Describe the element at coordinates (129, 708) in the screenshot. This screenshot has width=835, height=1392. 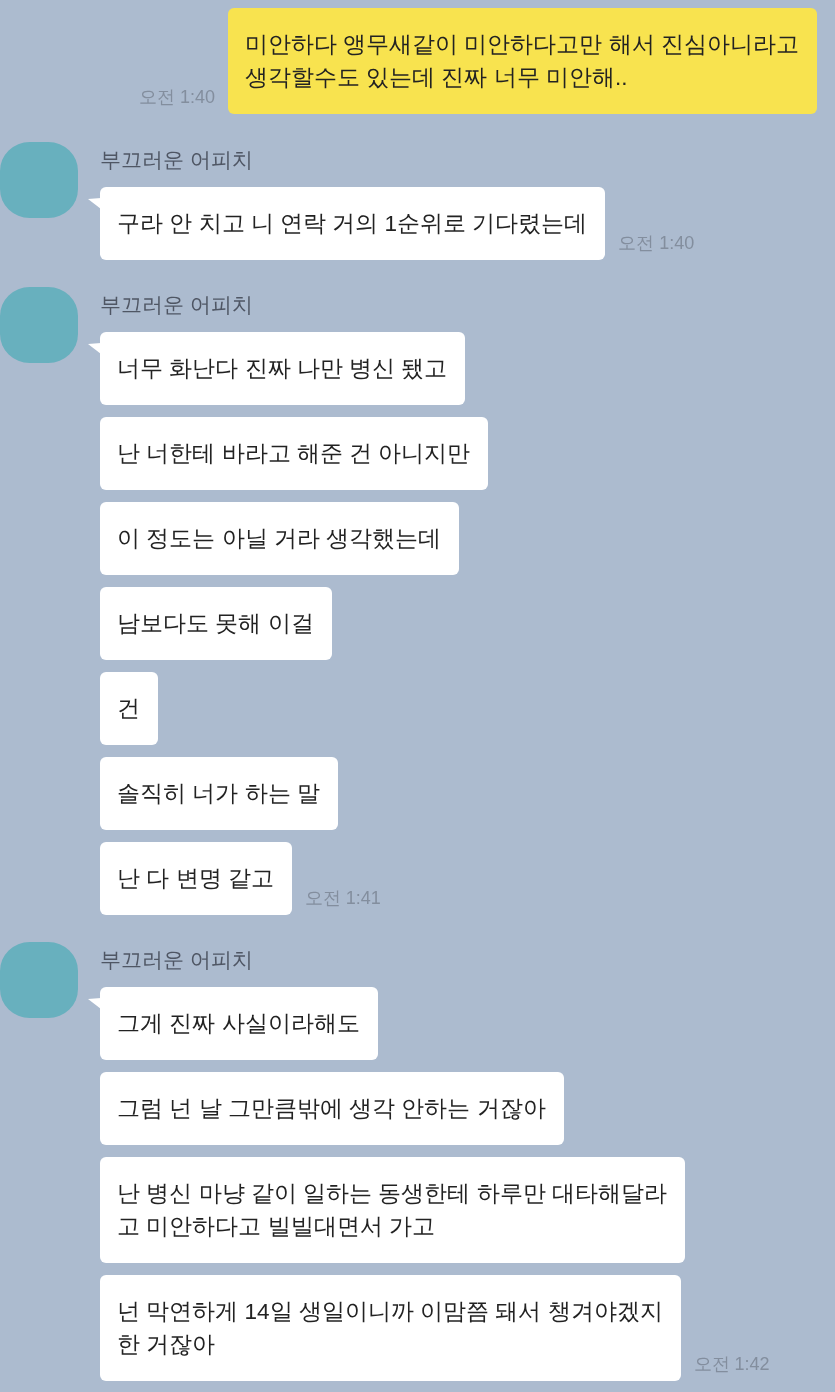
I see `message-bubble: 건` at that location.